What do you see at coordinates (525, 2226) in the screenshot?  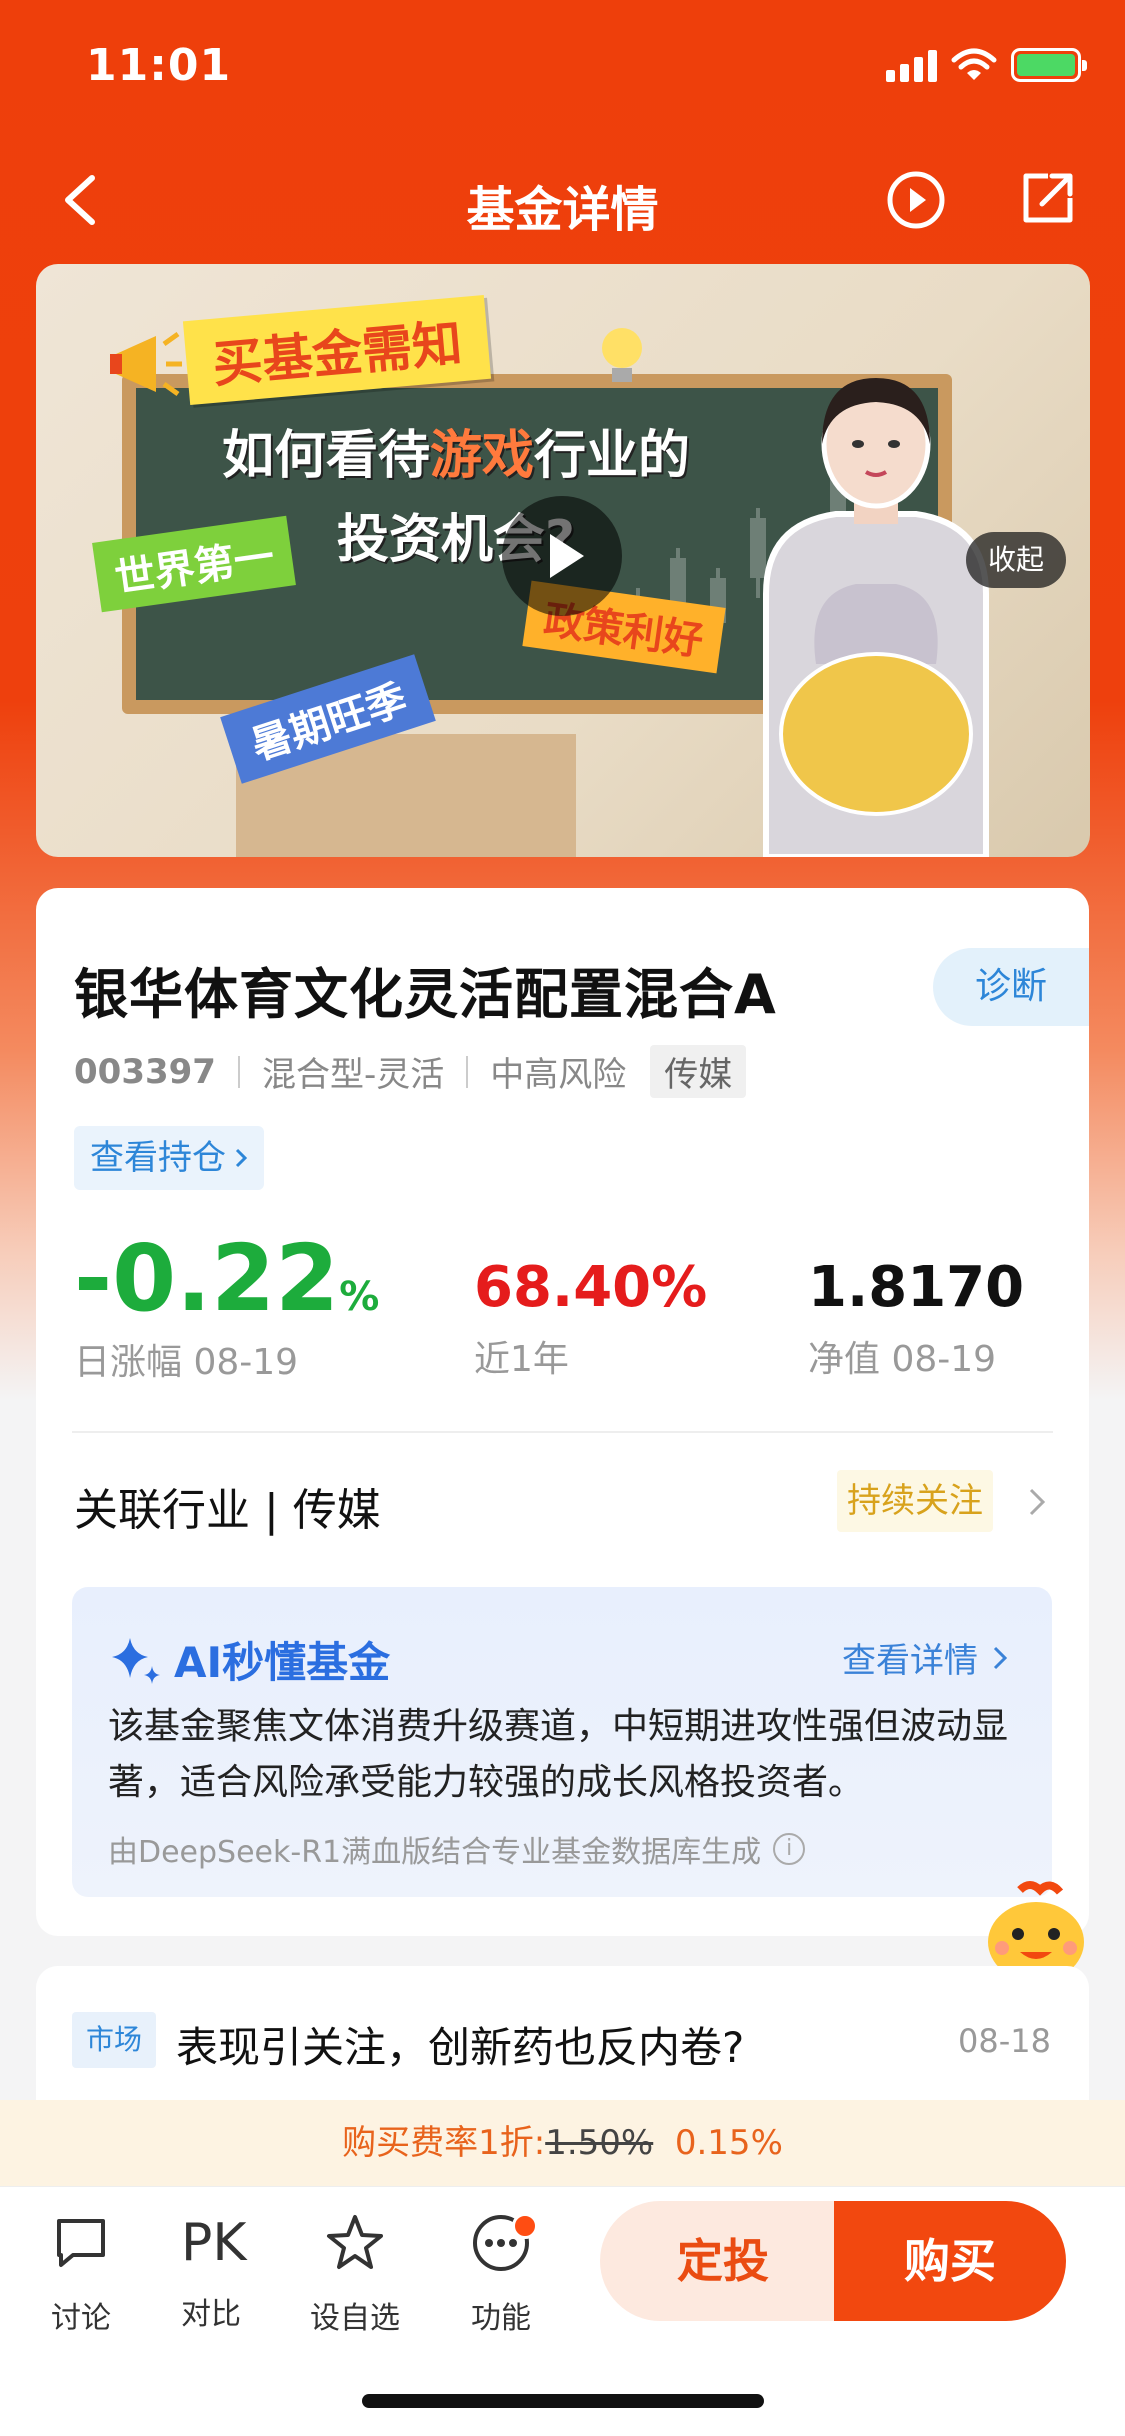 I see `notification-dot` at bounding box center [525, 2226].